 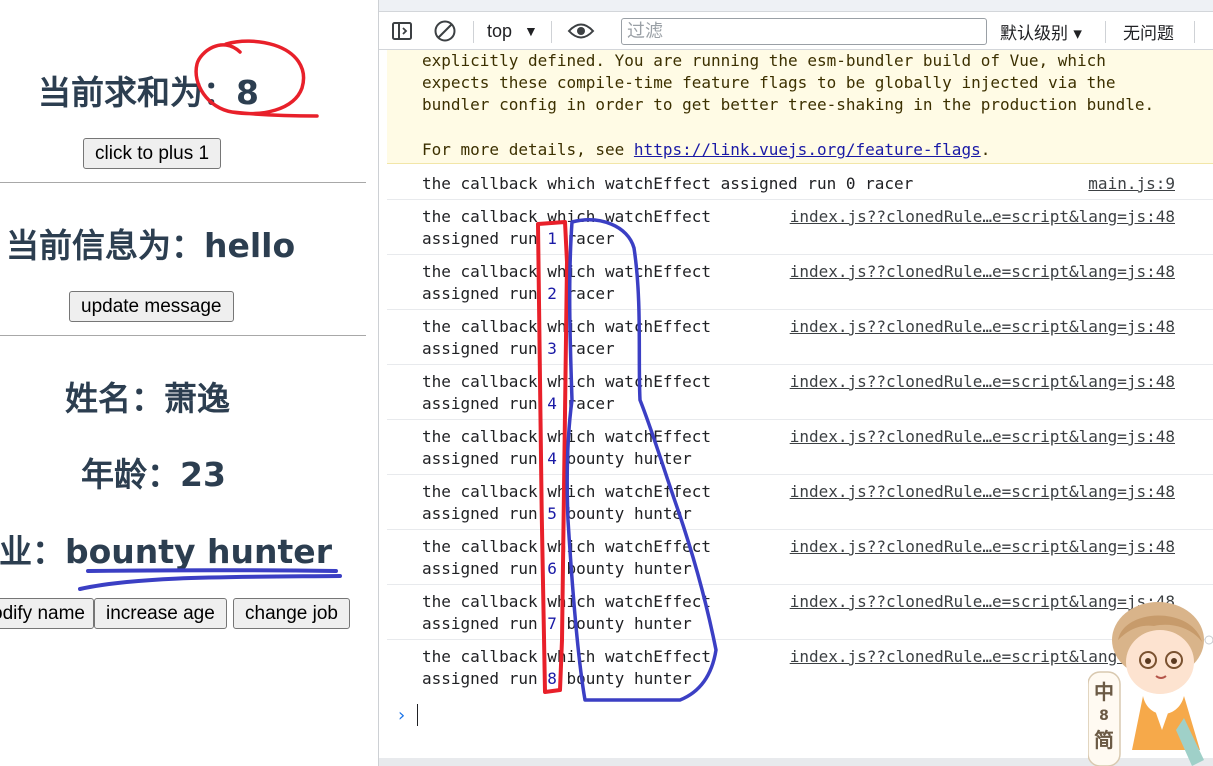 What do you see at coordinates (1104, 692) in the screenshot?
I see `ime-mode-label: 中` at bounding box center [1104, 692].